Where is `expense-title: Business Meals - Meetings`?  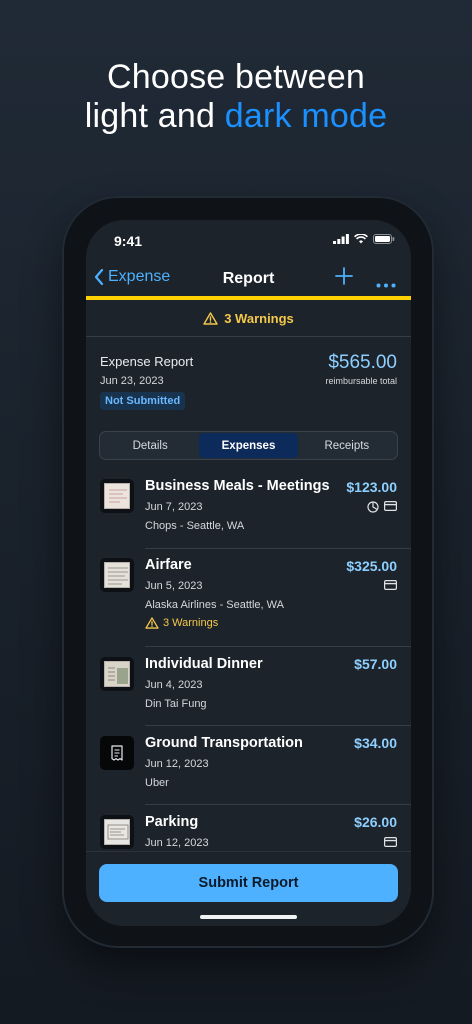 expense-title: Business Meals - Meetings is located at coordinates (237, 486).